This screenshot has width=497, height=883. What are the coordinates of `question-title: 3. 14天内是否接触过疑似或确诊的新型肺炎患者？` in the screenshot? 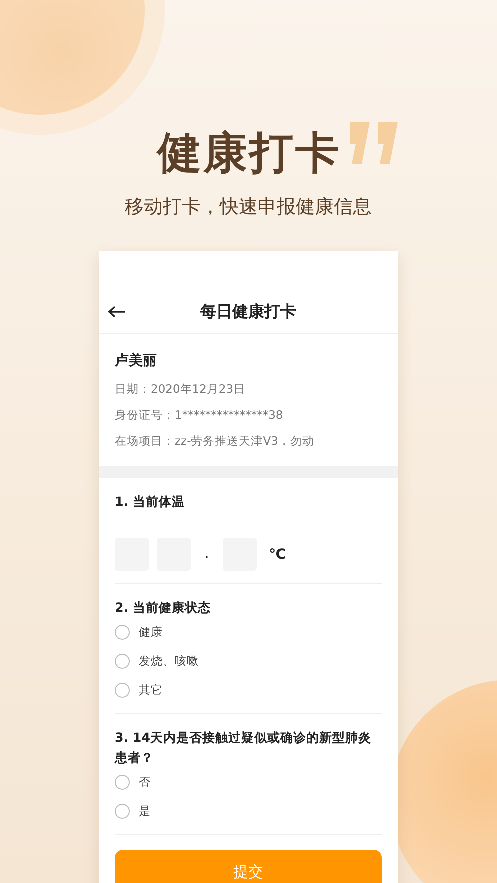 It's located at (243, 748).